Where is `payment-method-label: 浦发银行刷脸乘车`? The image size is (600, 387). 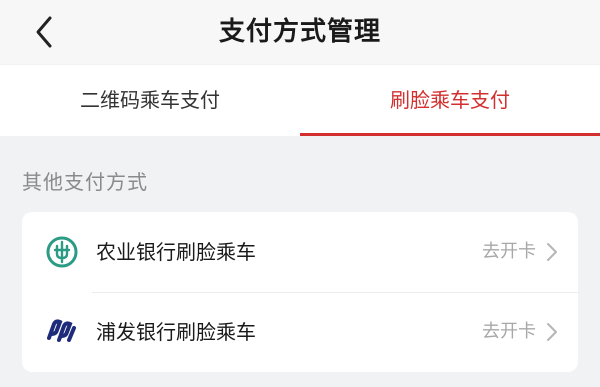 payment-method-label: 浦发银行刷脸乘车 is located at coordinates (176, 332).